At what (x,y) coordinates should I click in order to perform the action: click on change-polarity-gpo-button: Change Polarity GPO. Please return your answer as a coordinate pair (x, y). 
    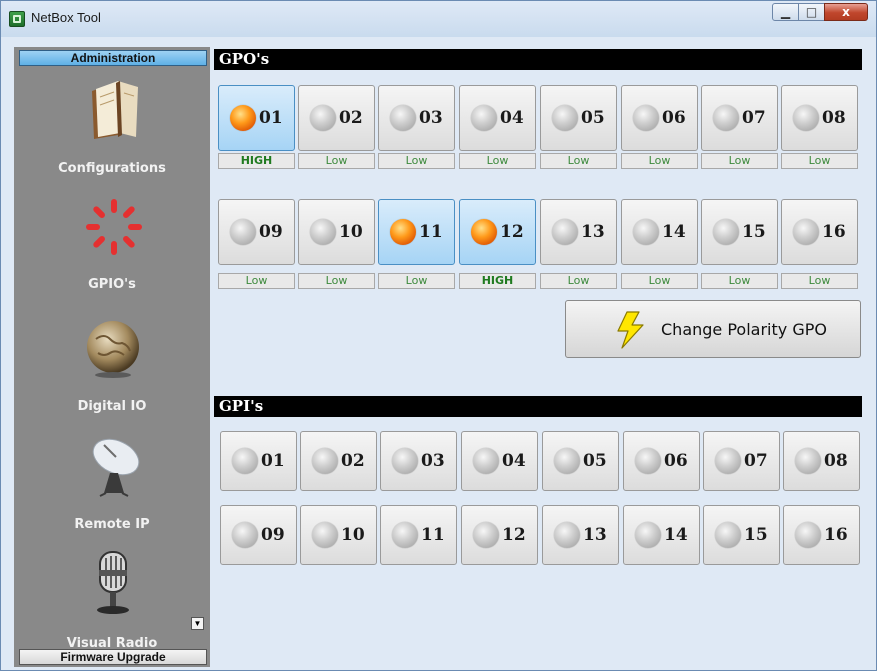
    Looking at the image, I should click on (713, 329).